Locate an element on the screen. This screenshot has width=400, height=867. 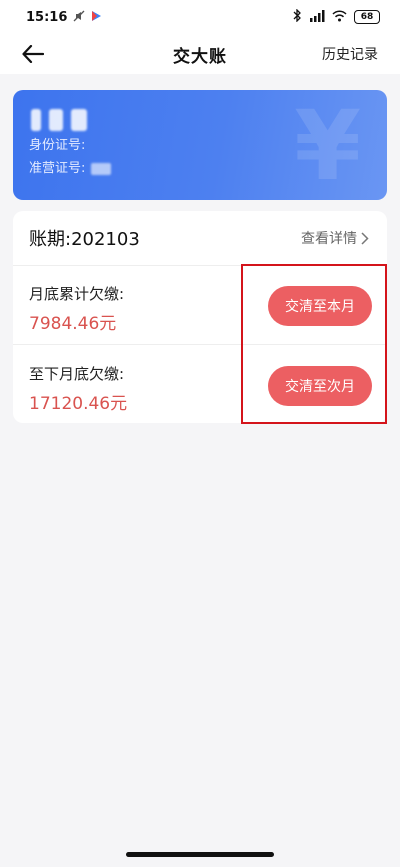
blurred-name is located at coordinates (66, 120).